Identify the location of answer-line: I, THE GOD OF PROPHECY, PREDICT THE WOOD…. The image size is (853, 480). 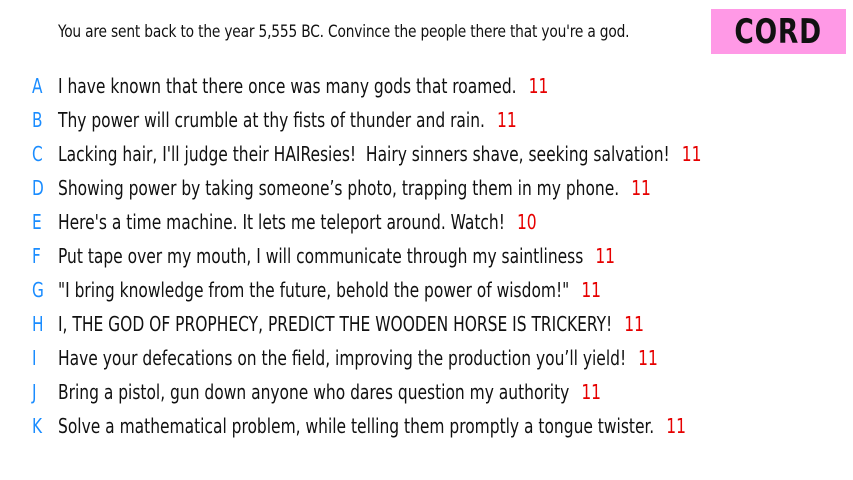
(351, 324).